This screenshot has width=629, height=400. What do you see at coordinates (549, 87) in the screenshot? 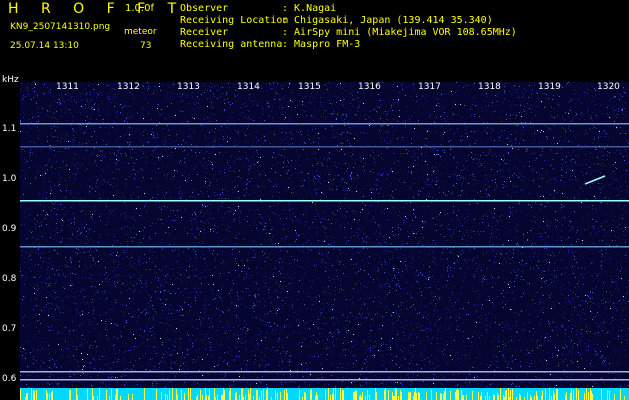
I see `x-tick-label: 1319` at bounding box center [549, 87].